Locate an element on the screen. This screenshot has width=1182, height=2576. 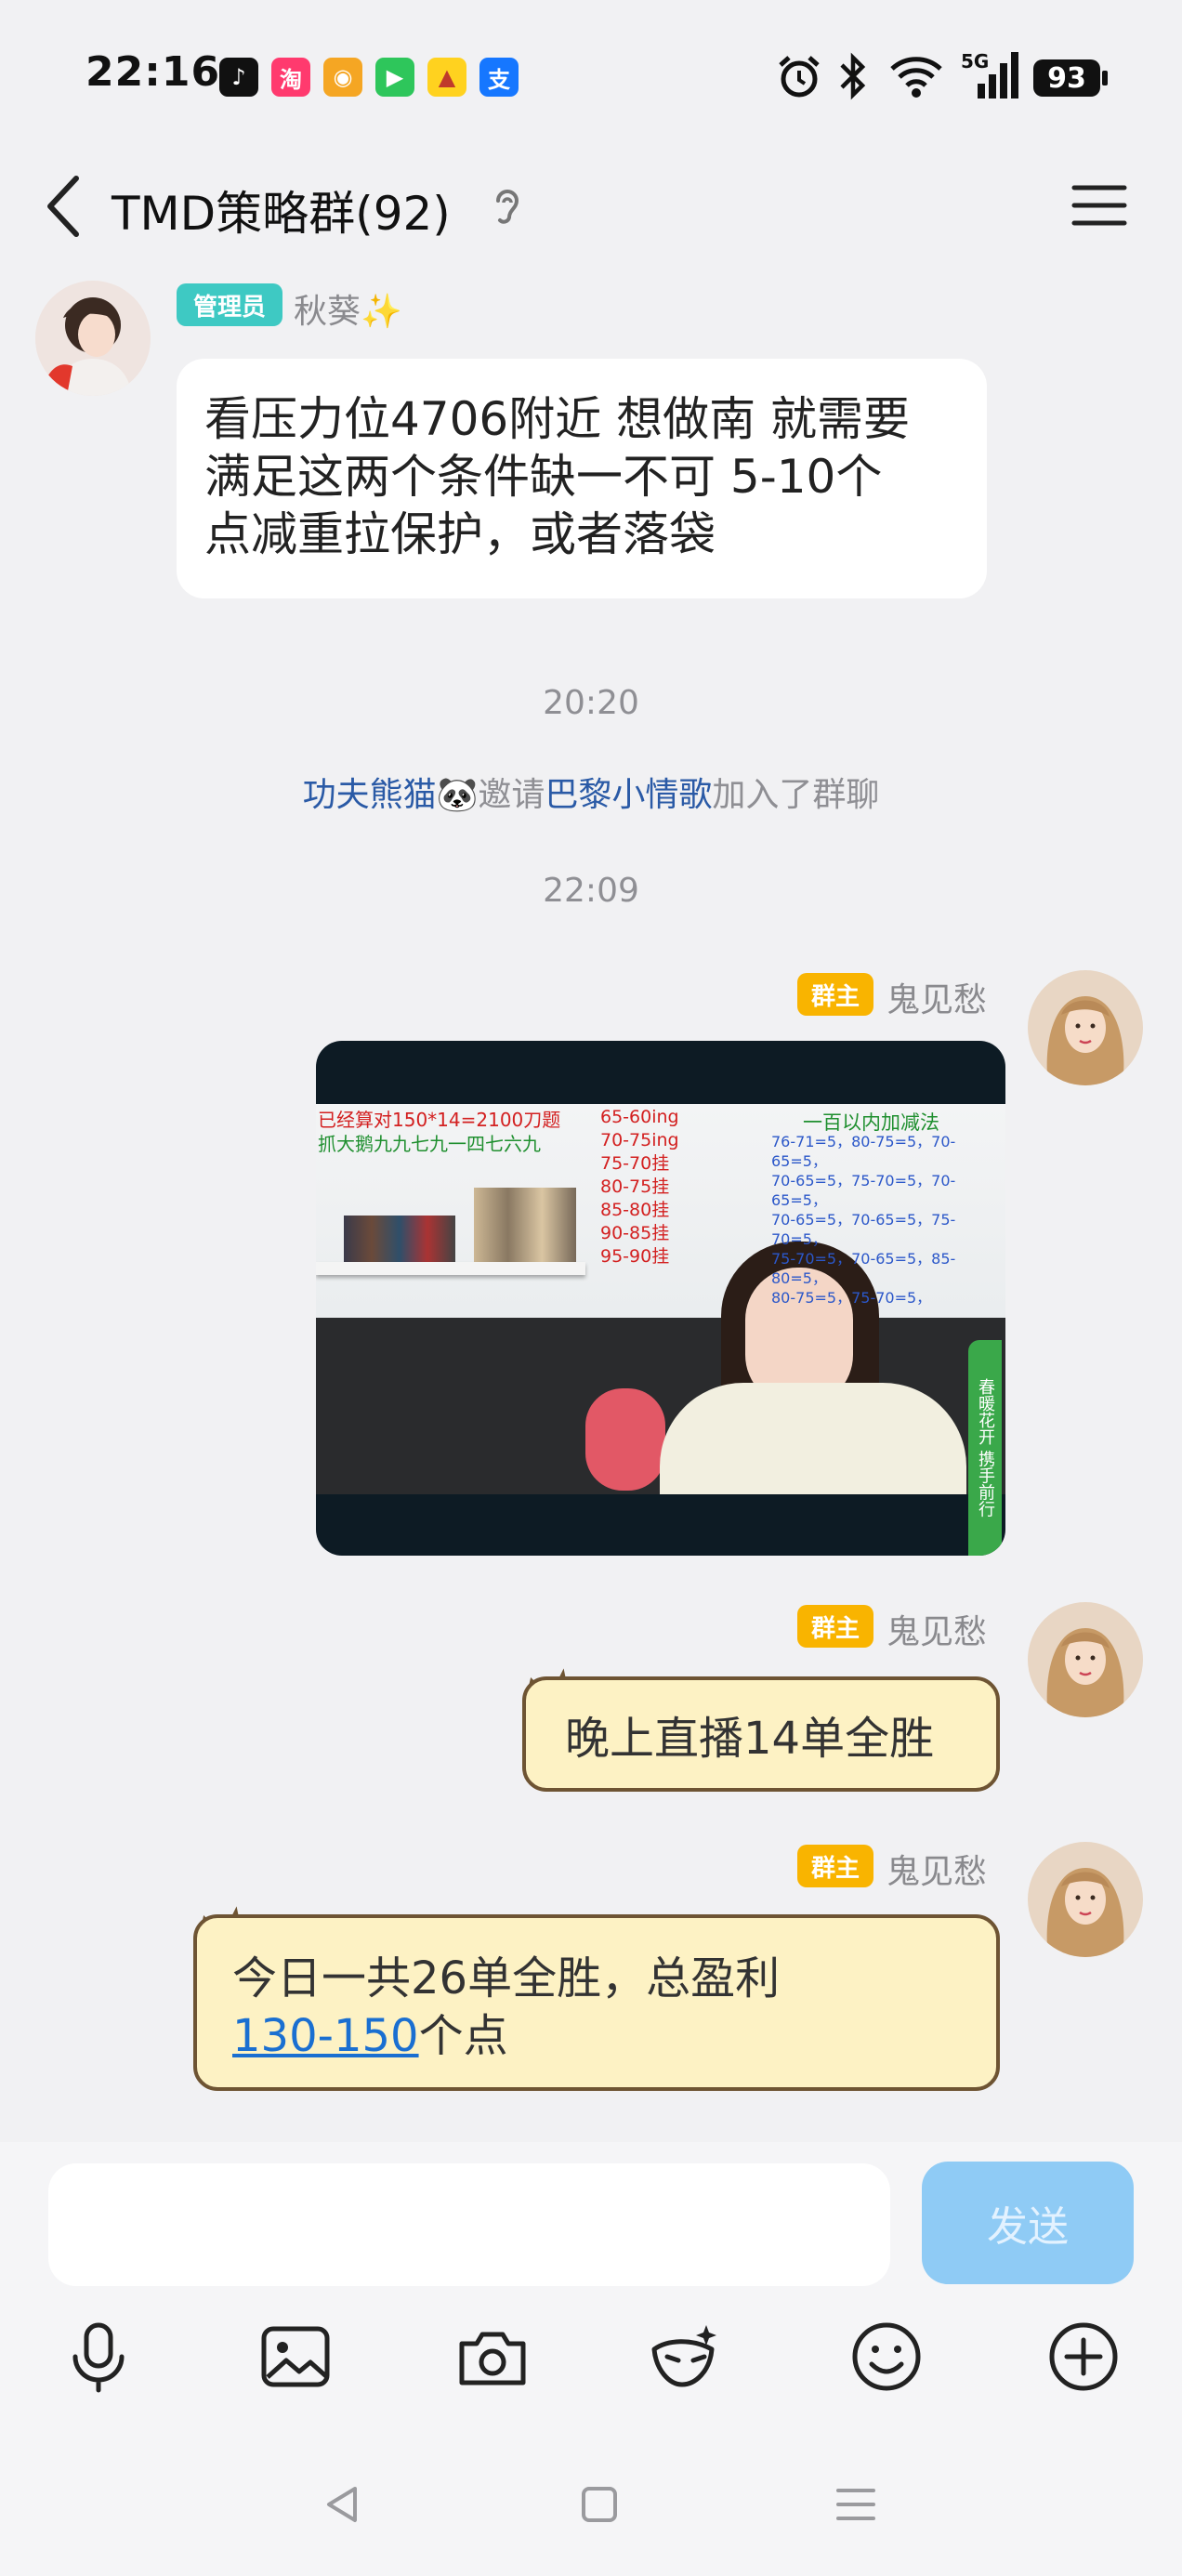
nav-home-icon is located at coordinates (599, 2504).